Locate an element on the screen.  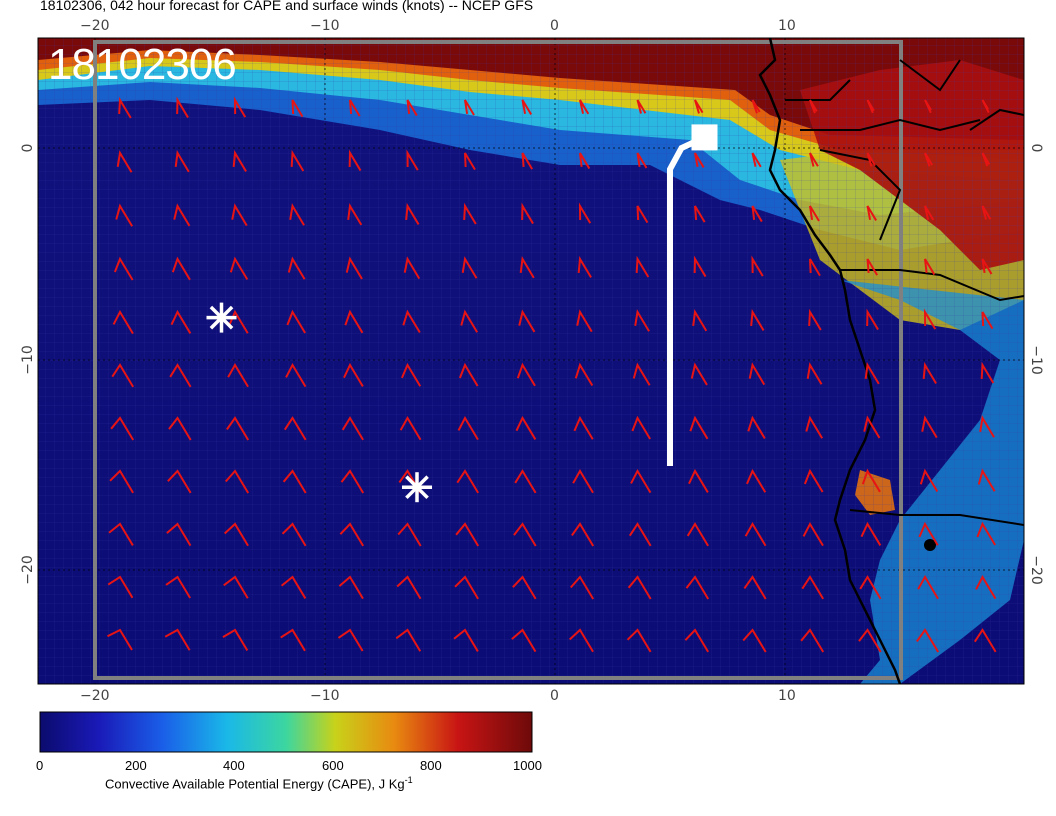
x-top-tick-4: 10 is located at coordinates (787, 26).